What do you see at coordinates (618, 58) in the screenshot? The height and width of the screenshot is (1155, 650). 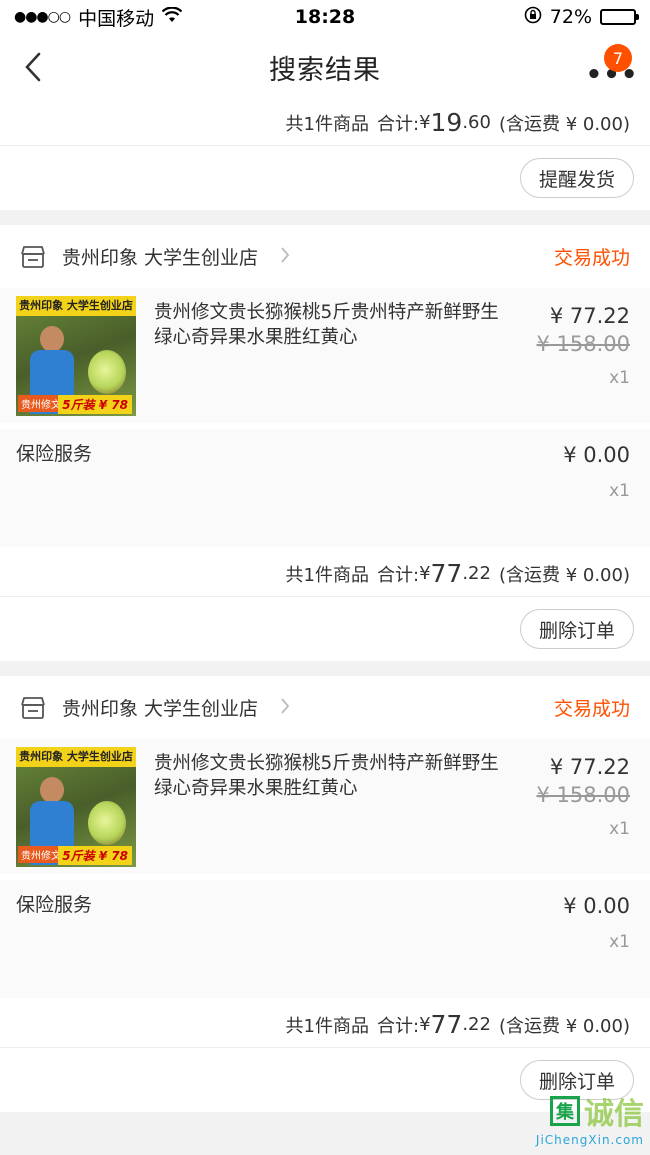 I see `notification-badge: 7` at bounding box center [618, 58].